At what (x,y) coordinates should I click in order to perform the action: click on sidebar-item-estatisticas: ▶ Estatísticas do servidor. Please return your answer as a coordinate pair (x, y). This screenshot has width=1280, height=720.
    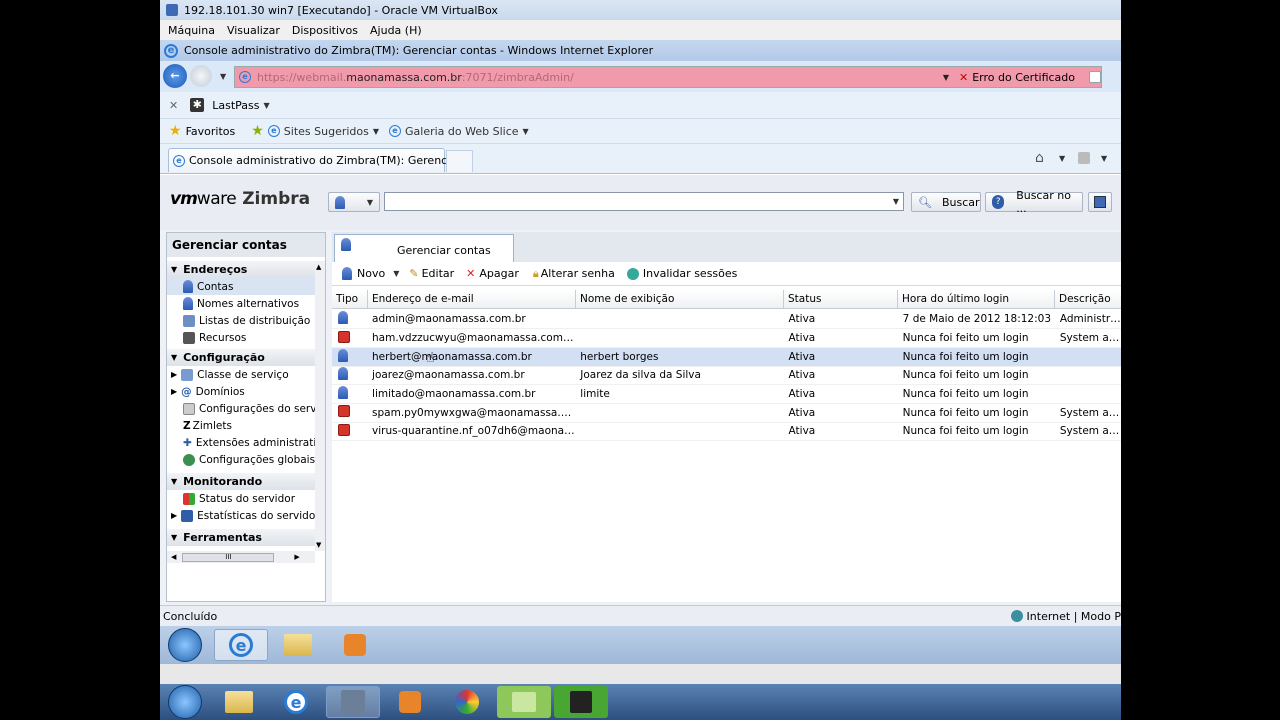
    Looking at the image, I should click on (241, 515).